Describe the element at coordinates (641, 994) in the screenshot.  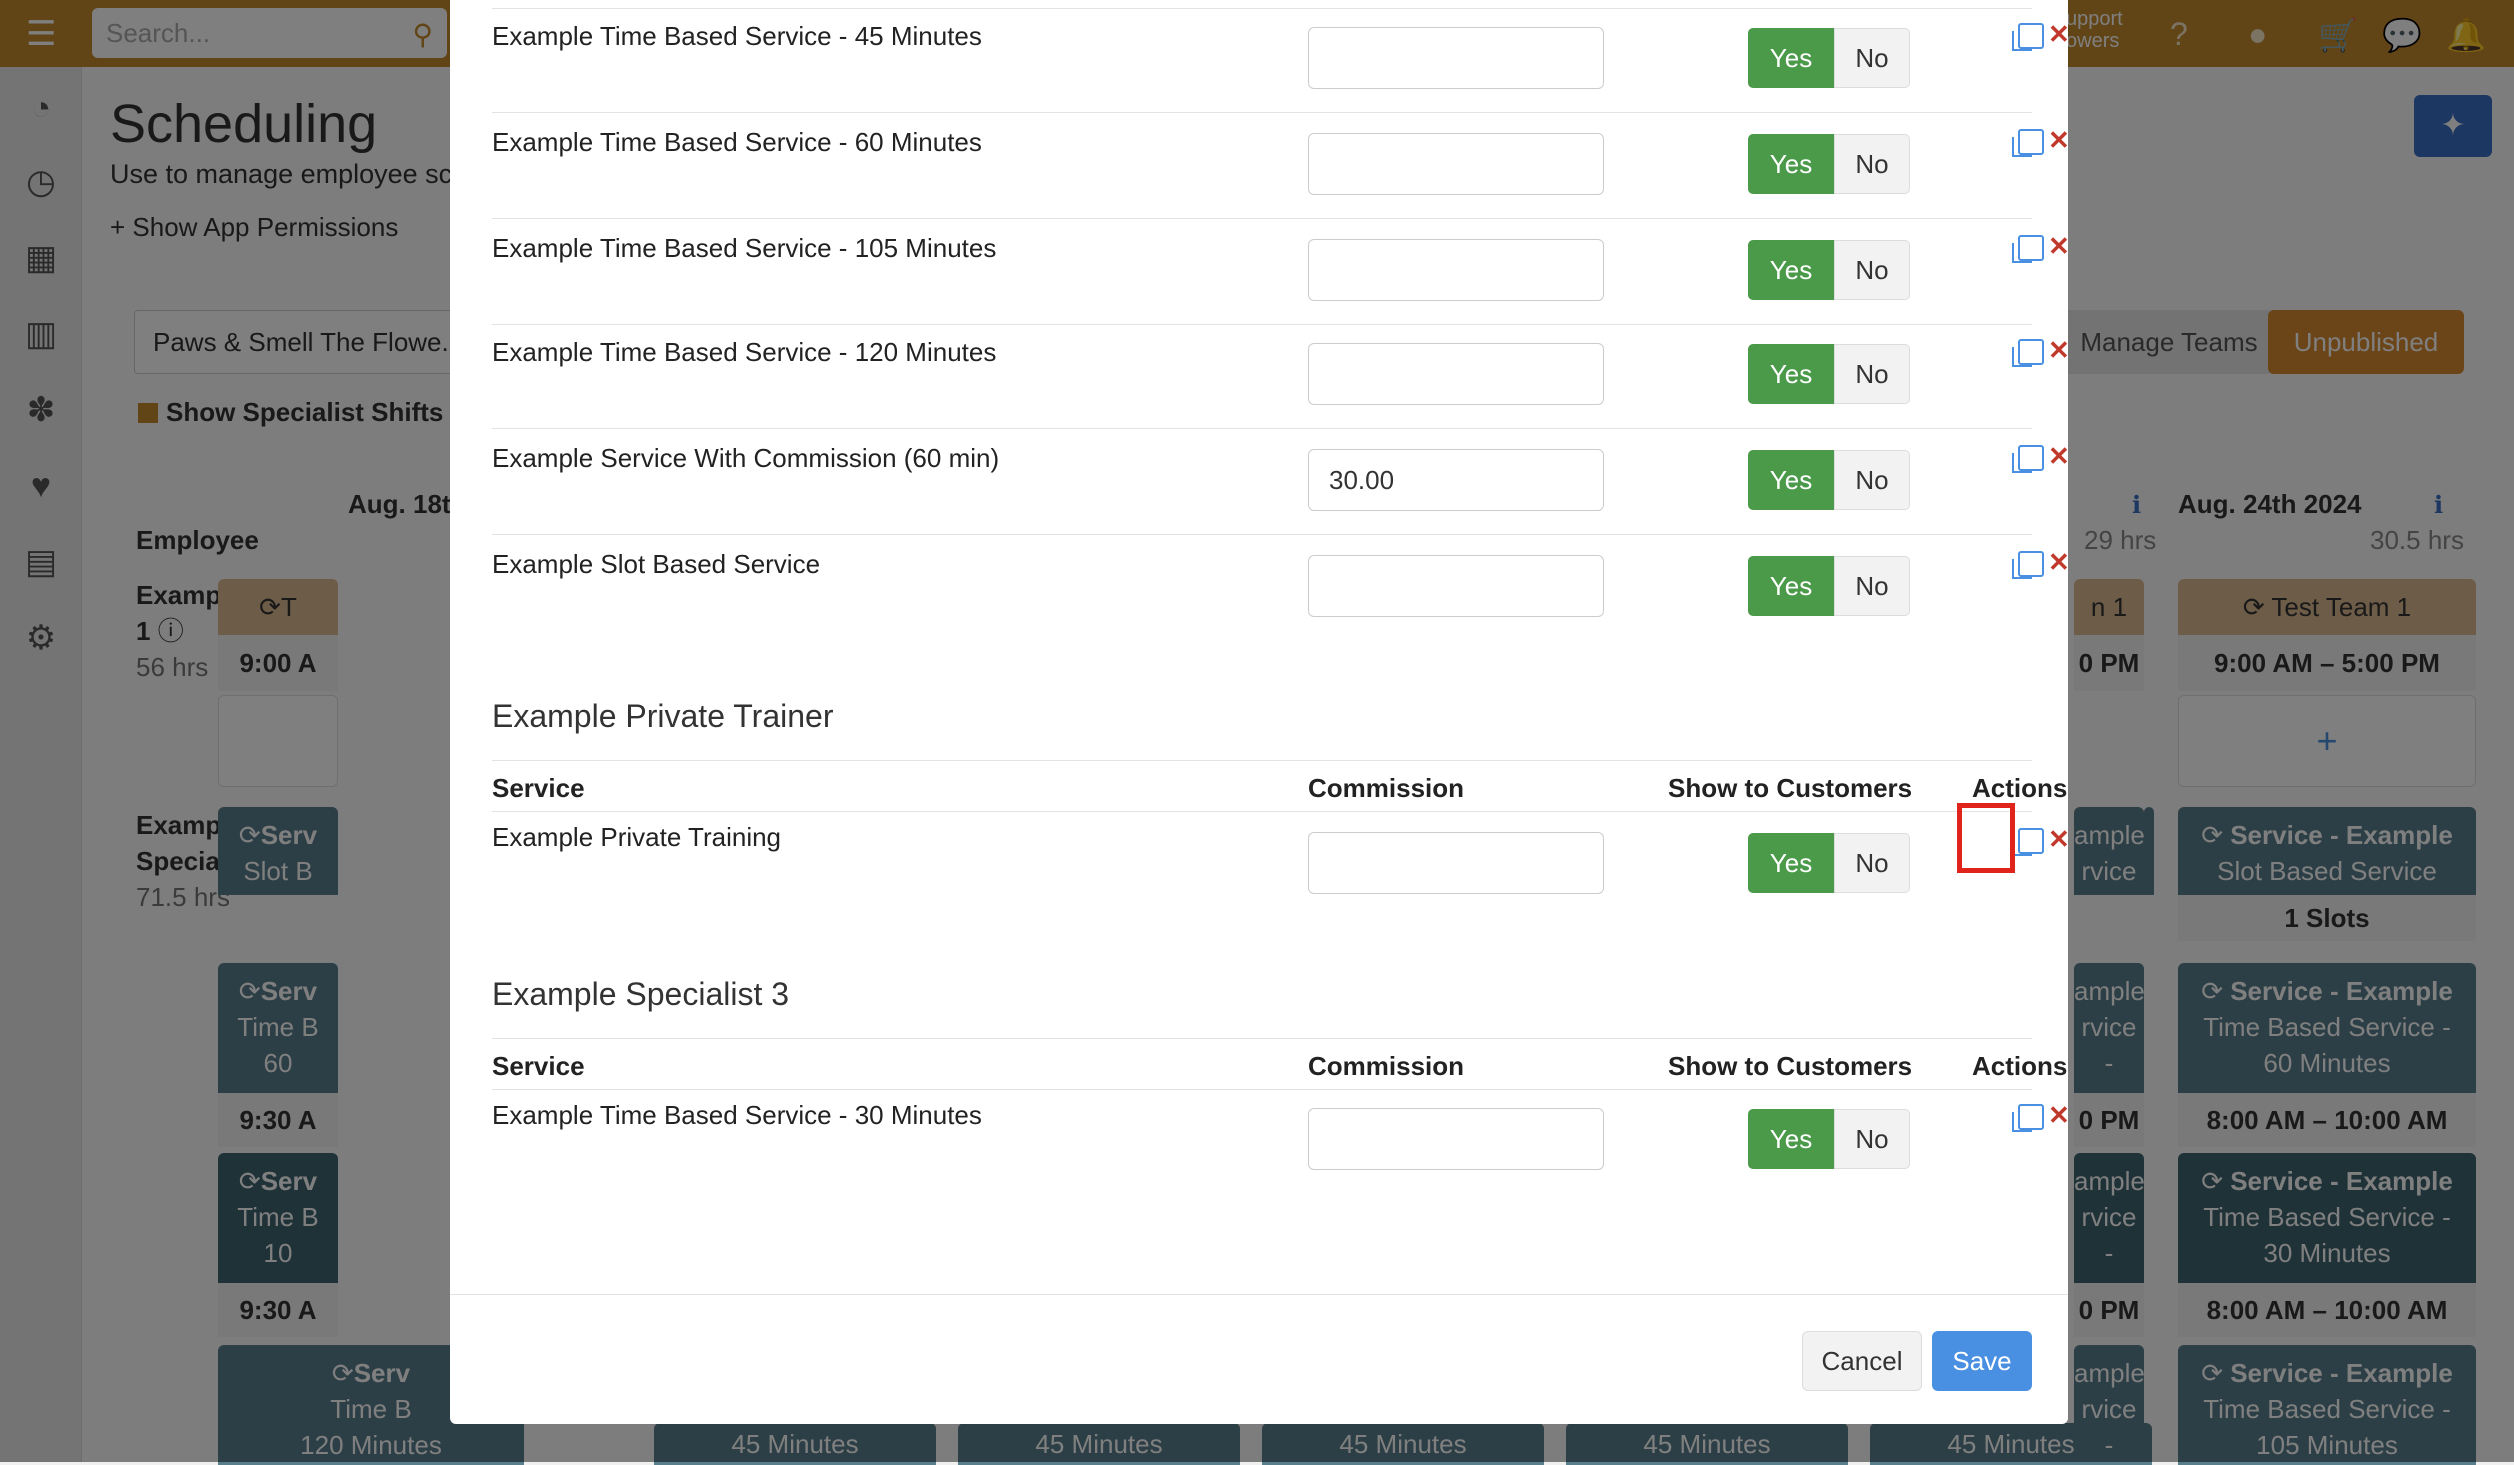
I see `section-title: Example Specialist 3` at that location.